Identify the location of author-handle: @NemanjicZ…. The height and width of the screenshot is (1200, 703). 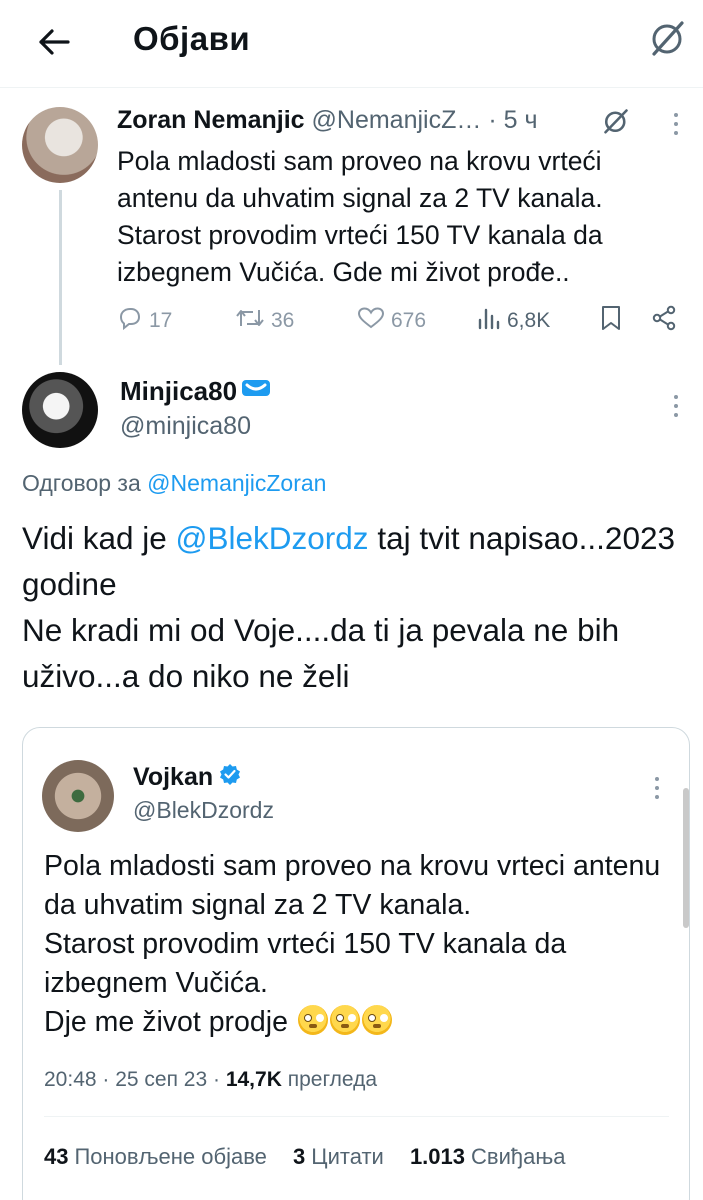
(397, 120).